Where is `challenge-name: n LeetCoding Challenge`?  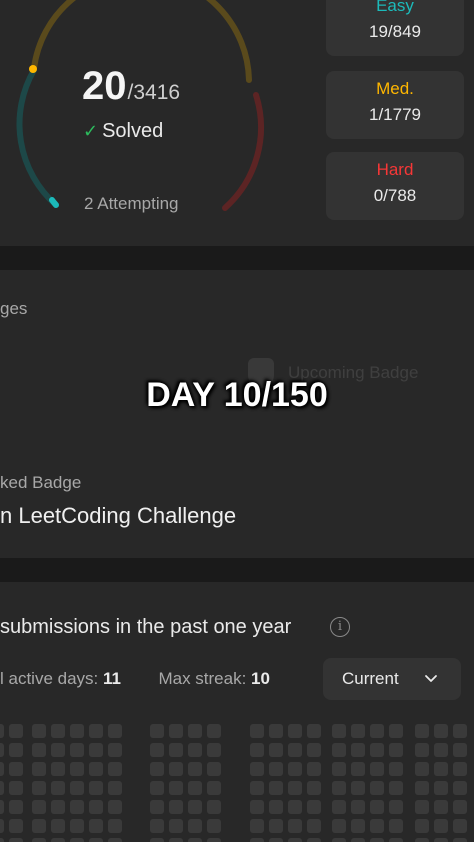
challenge-name: n LeetCoding Challenge is located at coordinates (118, 516).